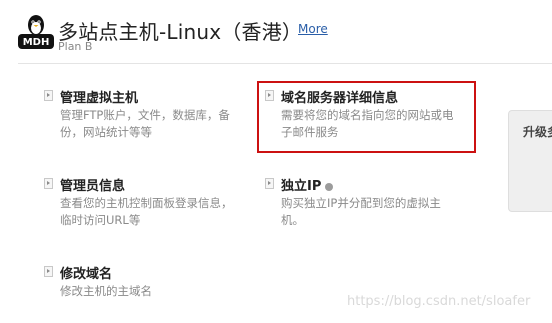  Describe the element at coordinates (329, 186) in the screenshot. I see `status-dot-icon` at that location.